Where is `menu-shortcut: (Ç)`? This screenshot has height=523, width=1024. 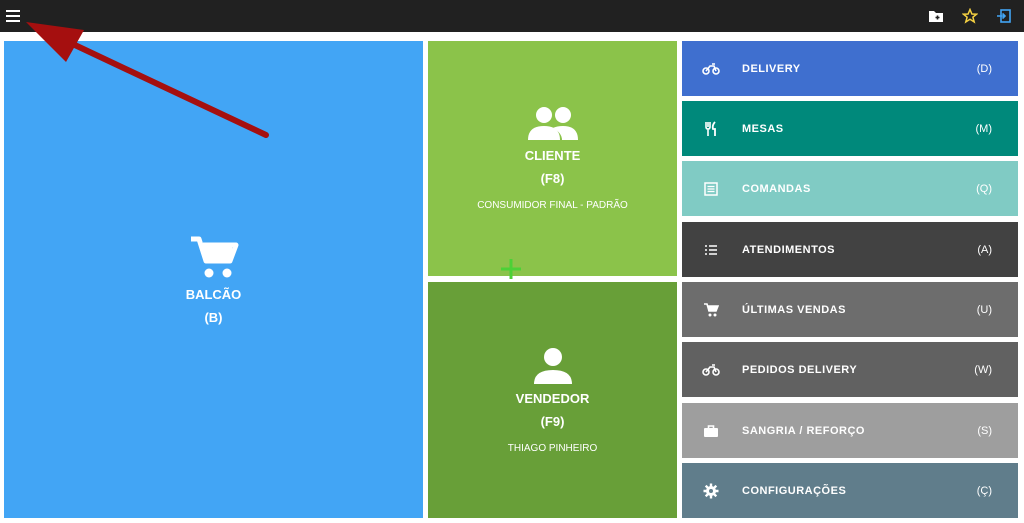
menu-shortcut: (Ç) is located at coordinates (984, 490).